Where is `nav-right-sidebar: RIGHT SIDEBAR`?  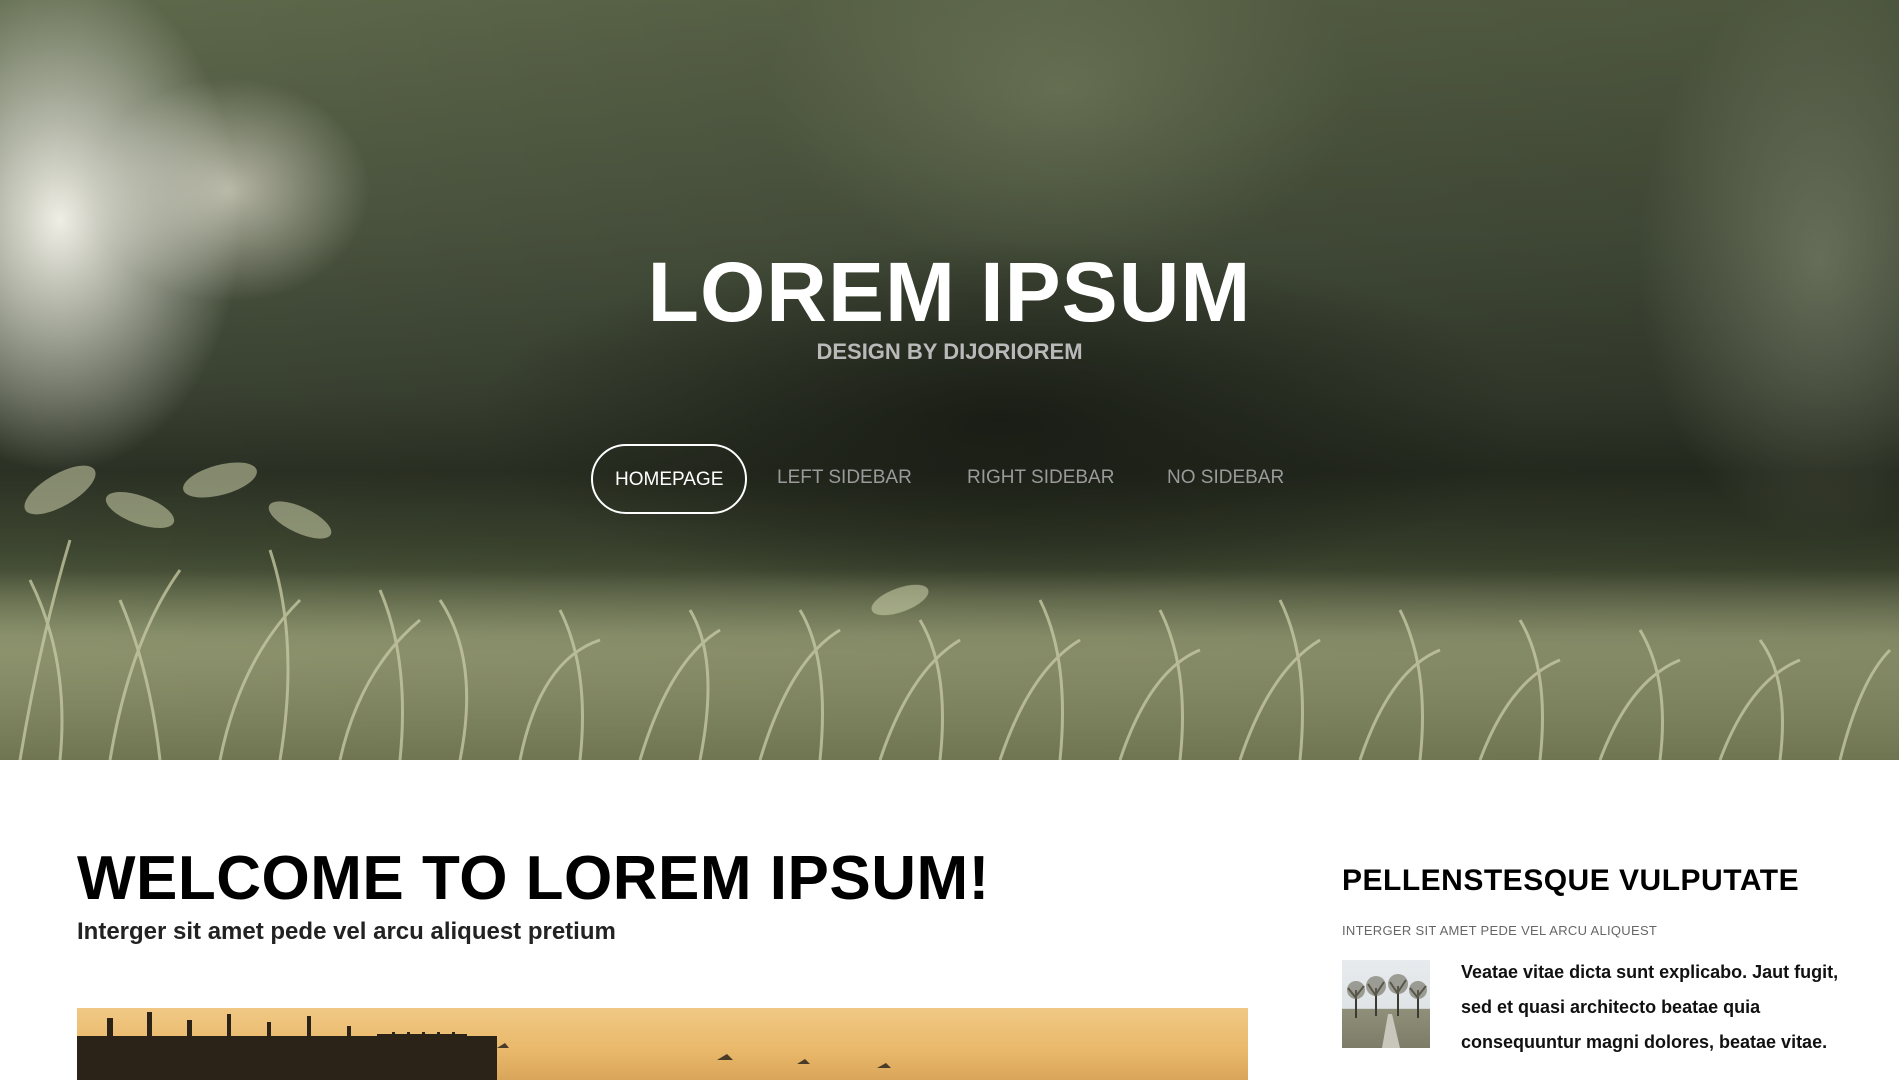 nav-right-sidebar: RIGHT SIDEBAR is located at coordinates (1040, 479).